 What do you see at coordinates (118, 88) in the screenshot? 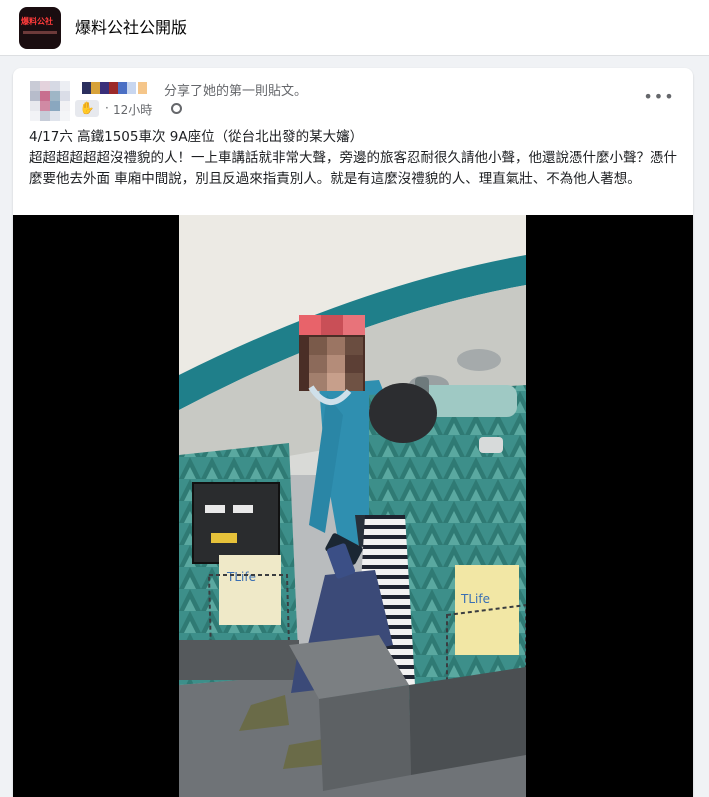
I see `author-name-censored` at bounding box center [118, 88].